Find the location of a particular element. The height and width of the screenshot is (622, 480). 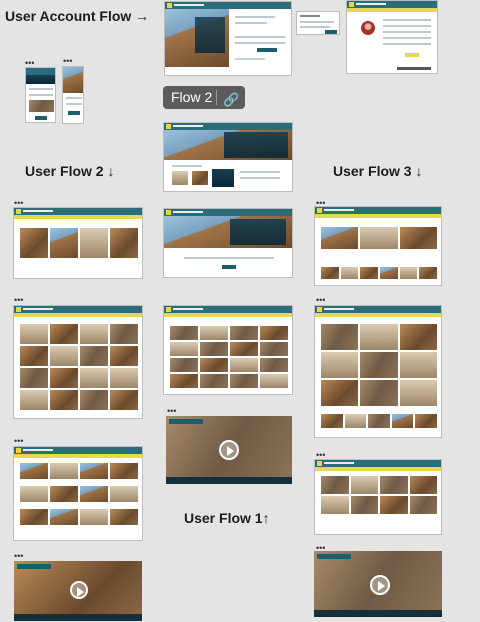

flow1-topic-frame is located at coordinates (378, 371).